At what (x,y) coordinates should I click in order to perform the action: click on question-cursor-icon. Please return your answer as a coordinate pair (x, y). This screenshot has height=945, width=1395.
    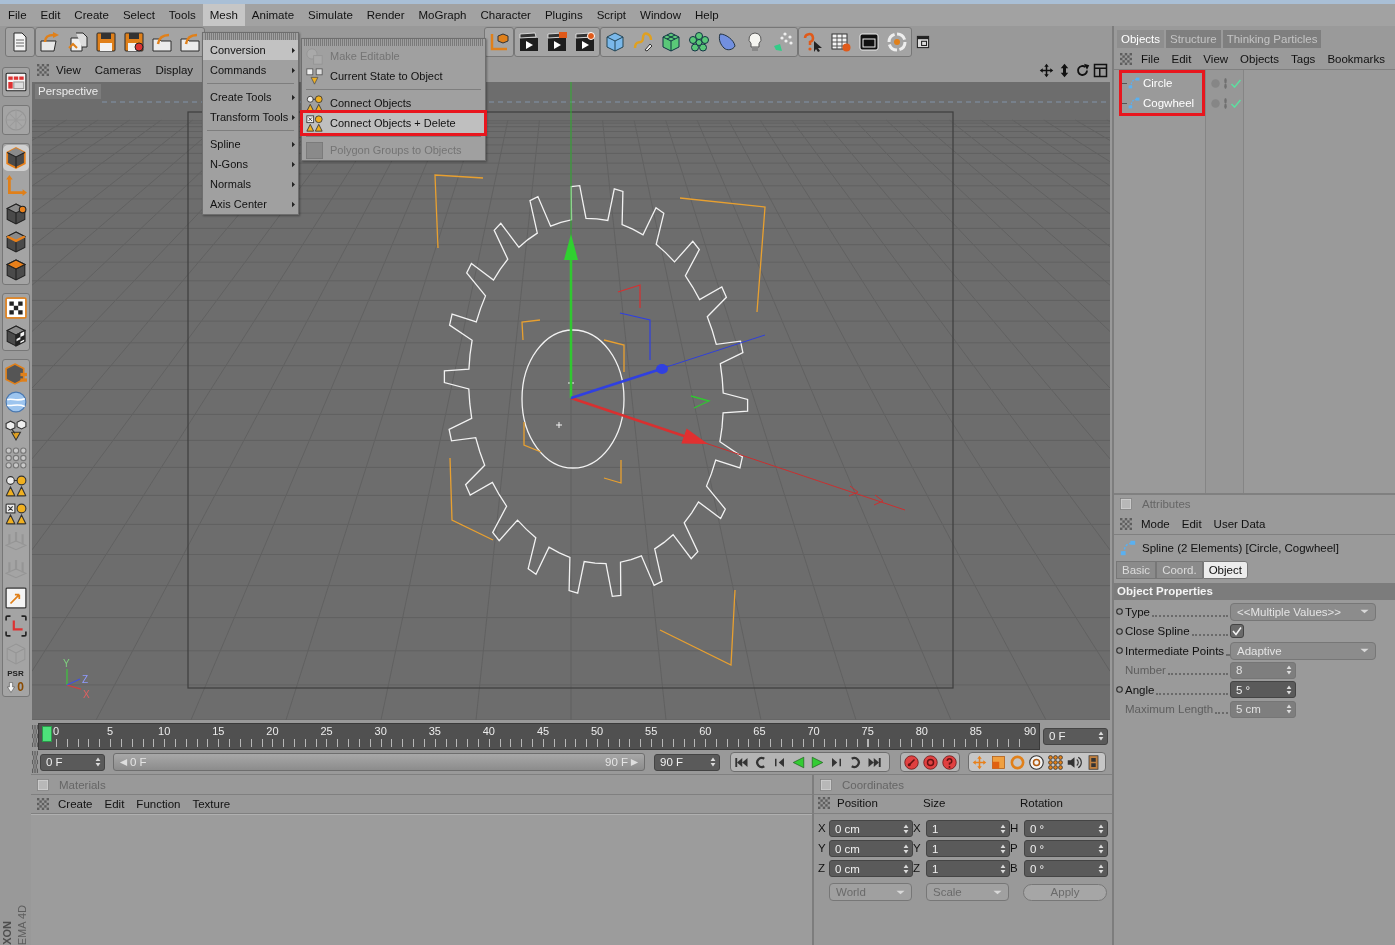
    Looking at the image, I should click on (813, 42).